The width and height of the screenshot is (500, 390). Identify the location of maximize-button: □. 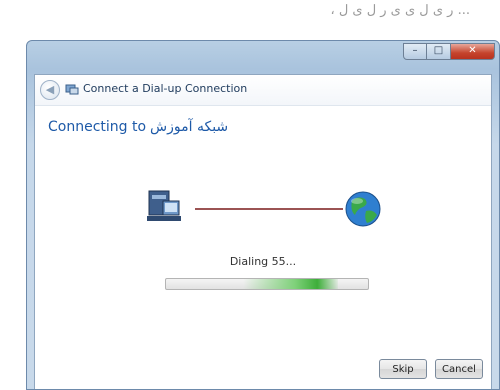
(439, 51).